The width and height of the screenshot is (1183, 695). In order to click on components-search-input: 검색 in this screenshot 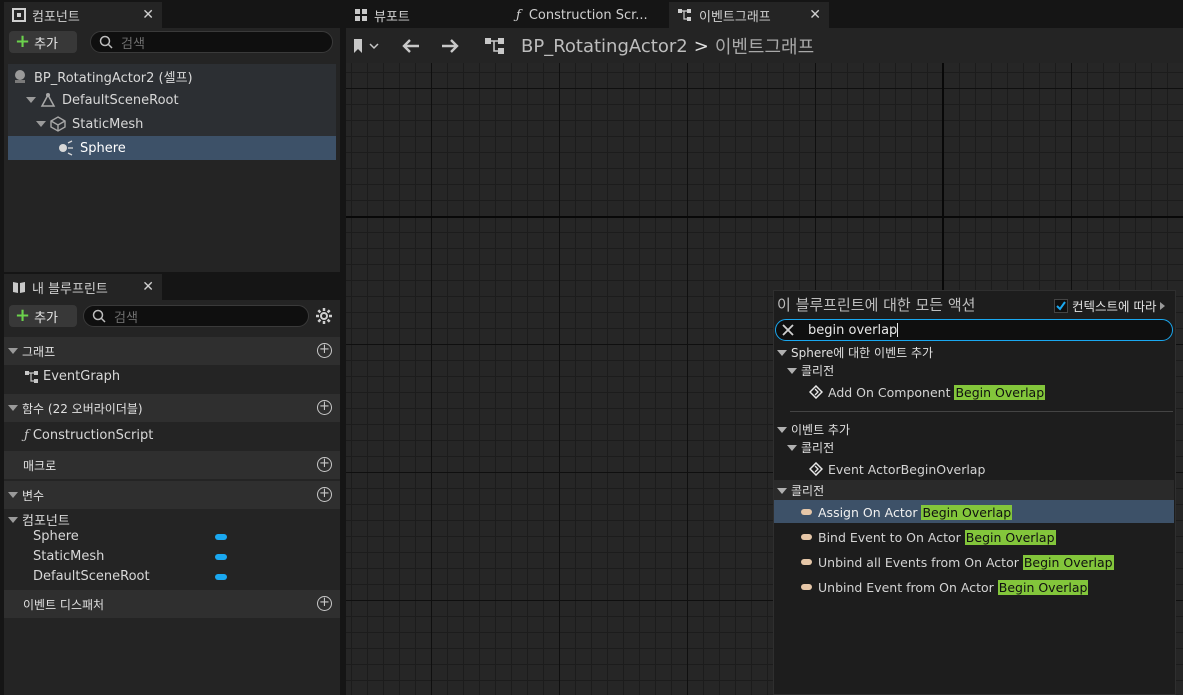, I will do `click(211, 42)`.